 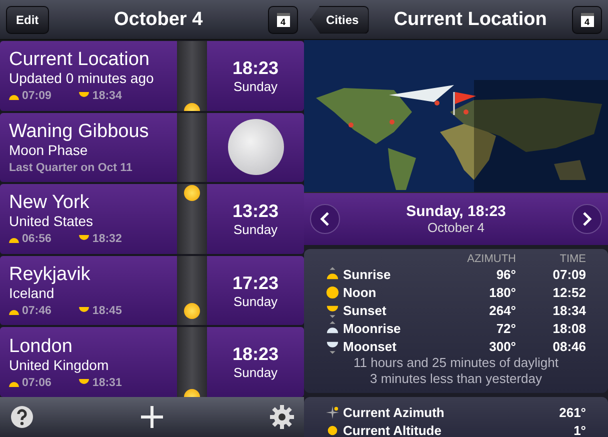 I want to click on position-value: 1°, so click(x=580, y=429).